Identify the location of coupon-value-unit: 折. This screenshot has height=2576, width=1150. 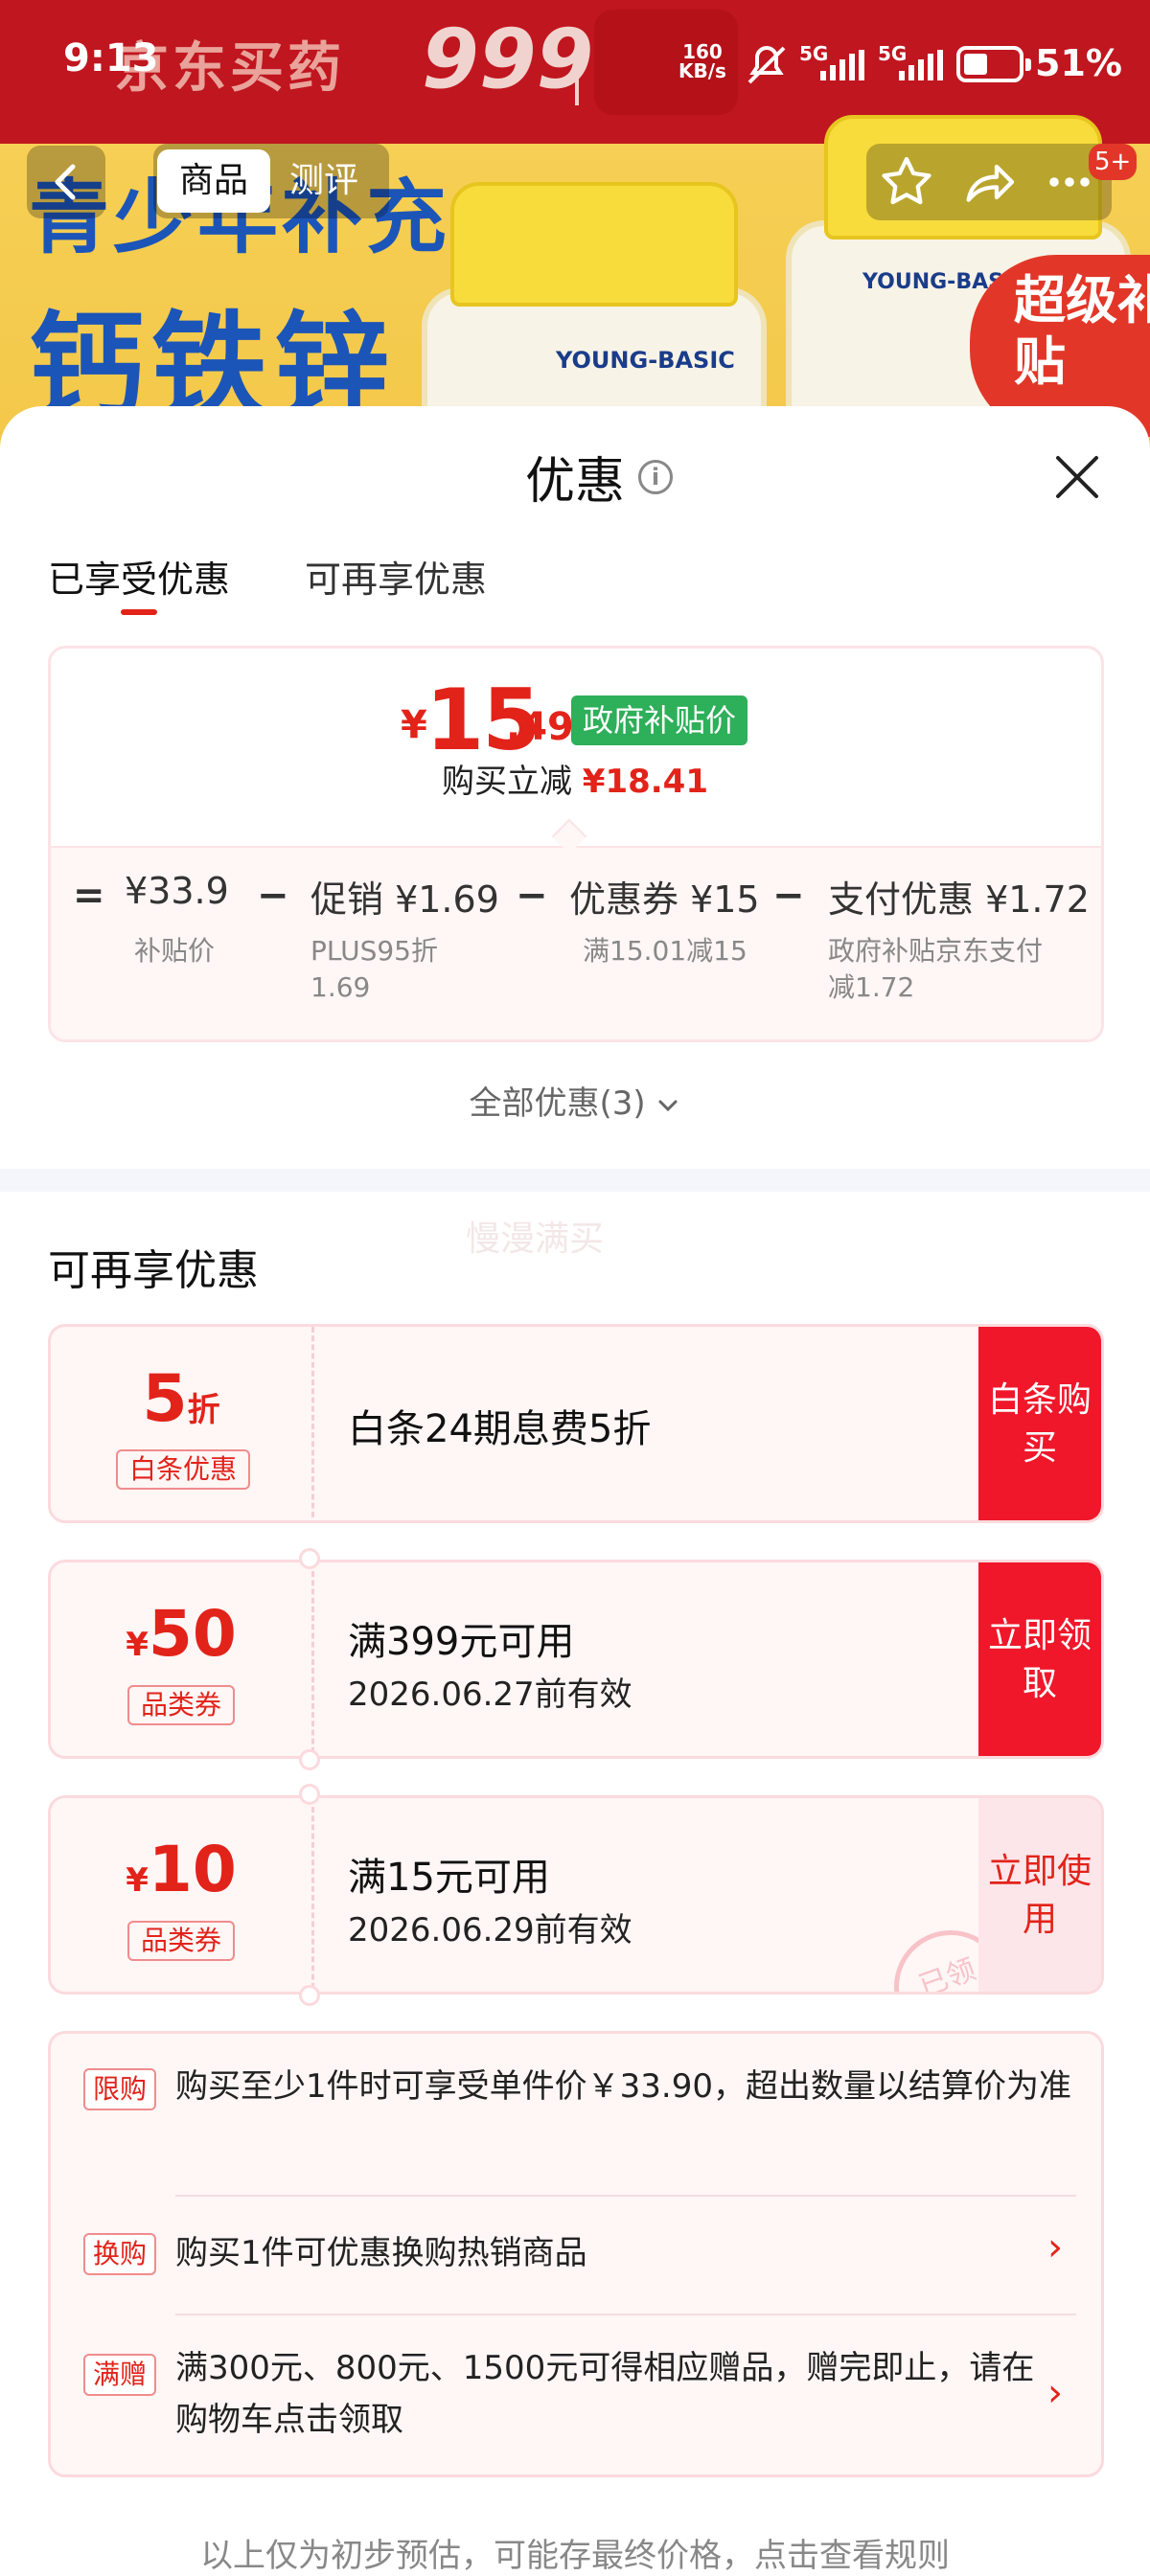
(203, 1410).